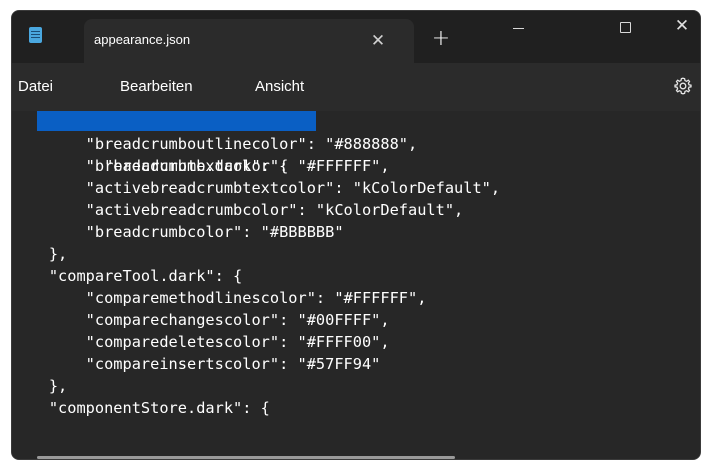 Image resolution: width=716 pixels, height=465 pixels. Describe the element at coordinates (683, 86) in the screenshot. I see `settings-gear-icon` at that location.